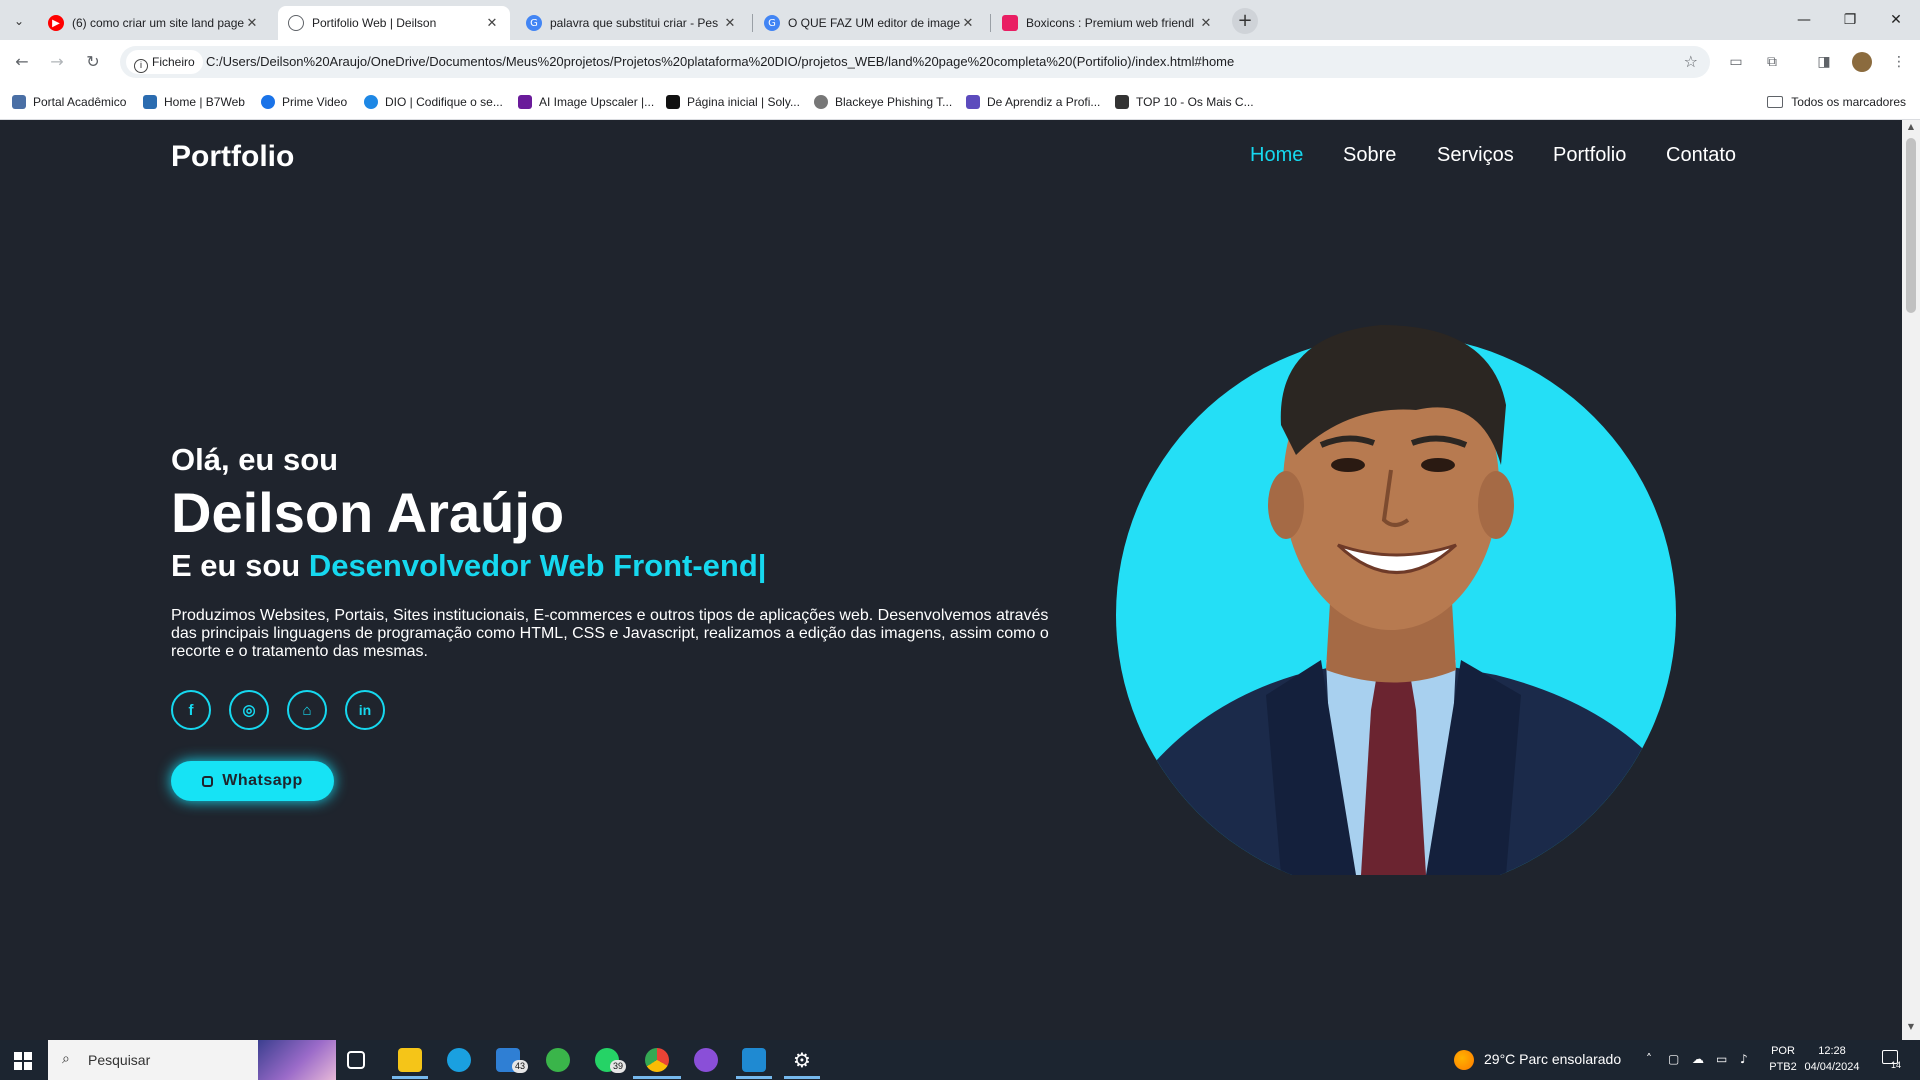 This screenshot has height=1080, width=1920. Describe the element at coordinates (192, 1060) in the screenshot. I see `taskbar-search-input: ⌕ Pesquisar` at that location.